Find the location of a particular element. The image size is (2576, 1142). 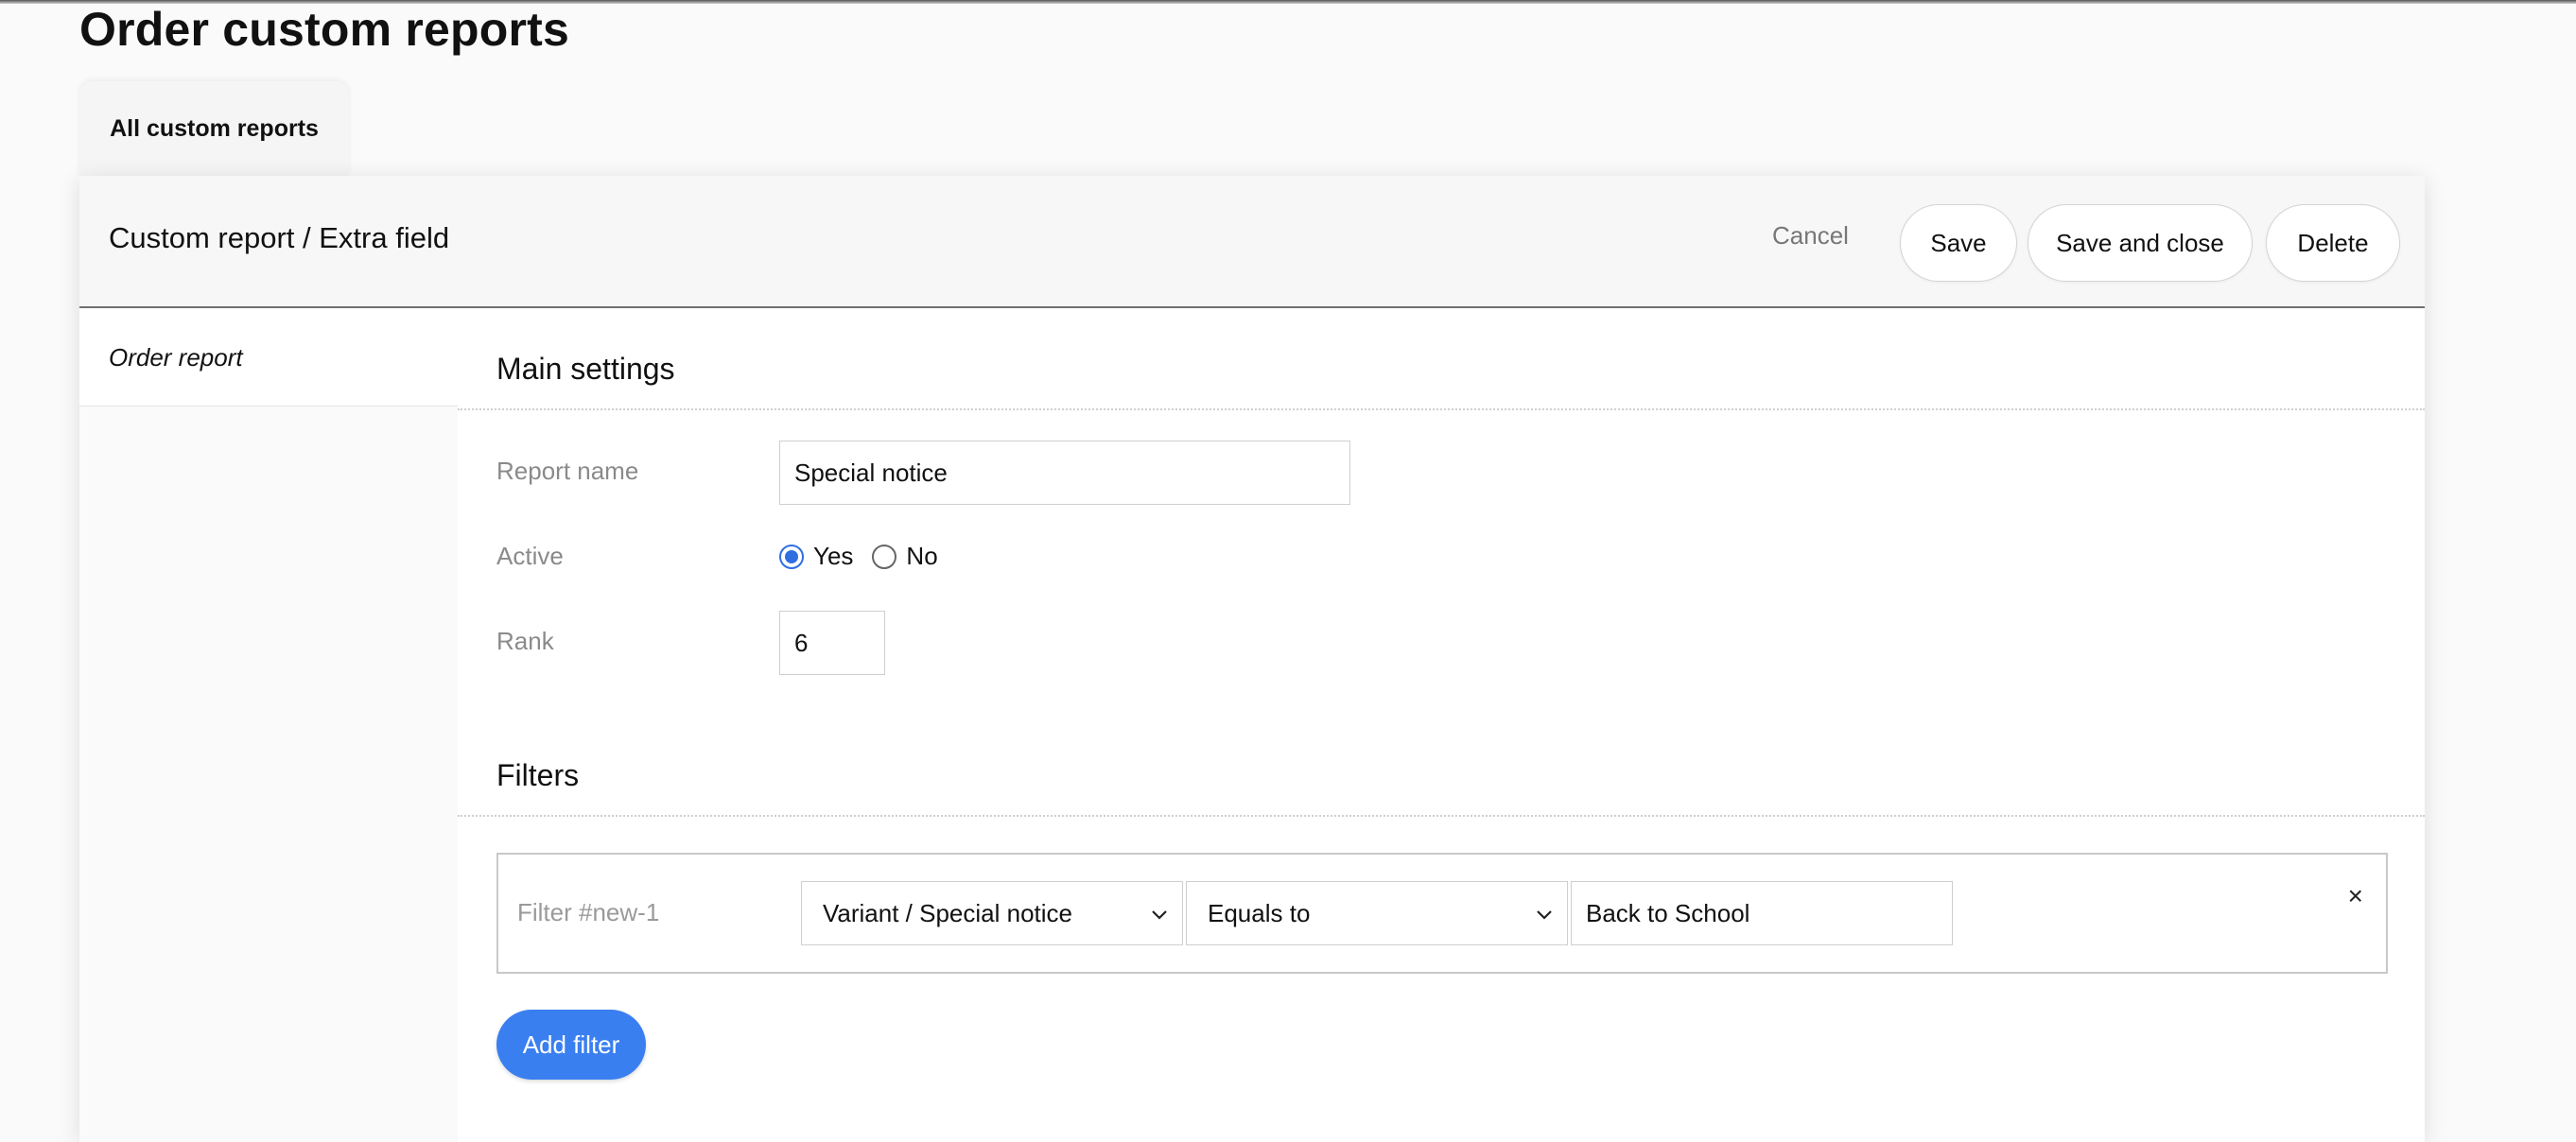

report-name-label: Report name is located at coordinates (567, 471).